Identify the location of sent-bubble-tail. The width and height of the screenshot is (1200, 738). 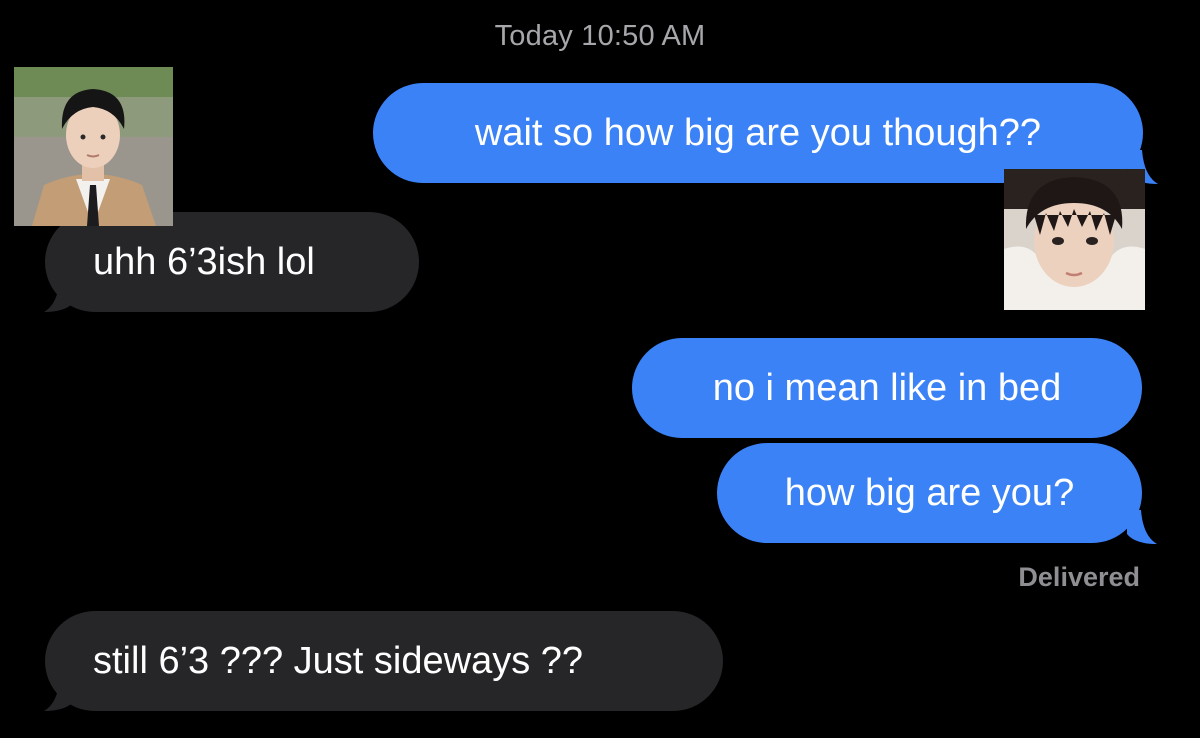
(1142, 527).